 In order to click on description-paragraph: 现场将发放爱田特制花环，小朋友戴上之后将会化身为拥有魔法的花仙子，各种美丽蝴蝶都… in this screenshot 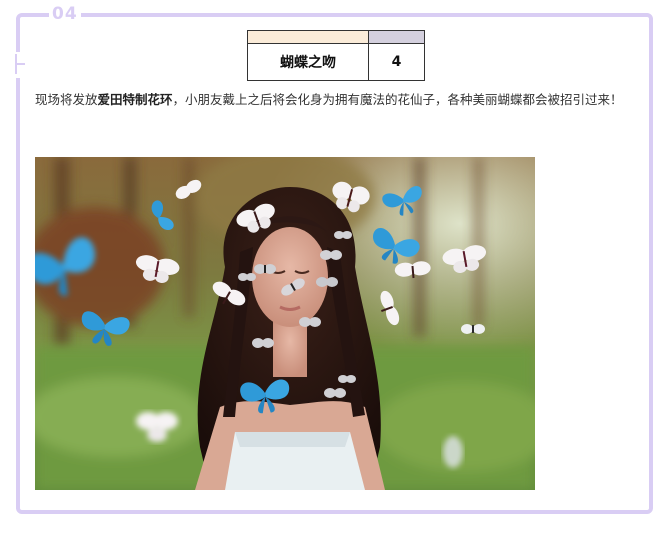, I will do `click(335, 100)`.